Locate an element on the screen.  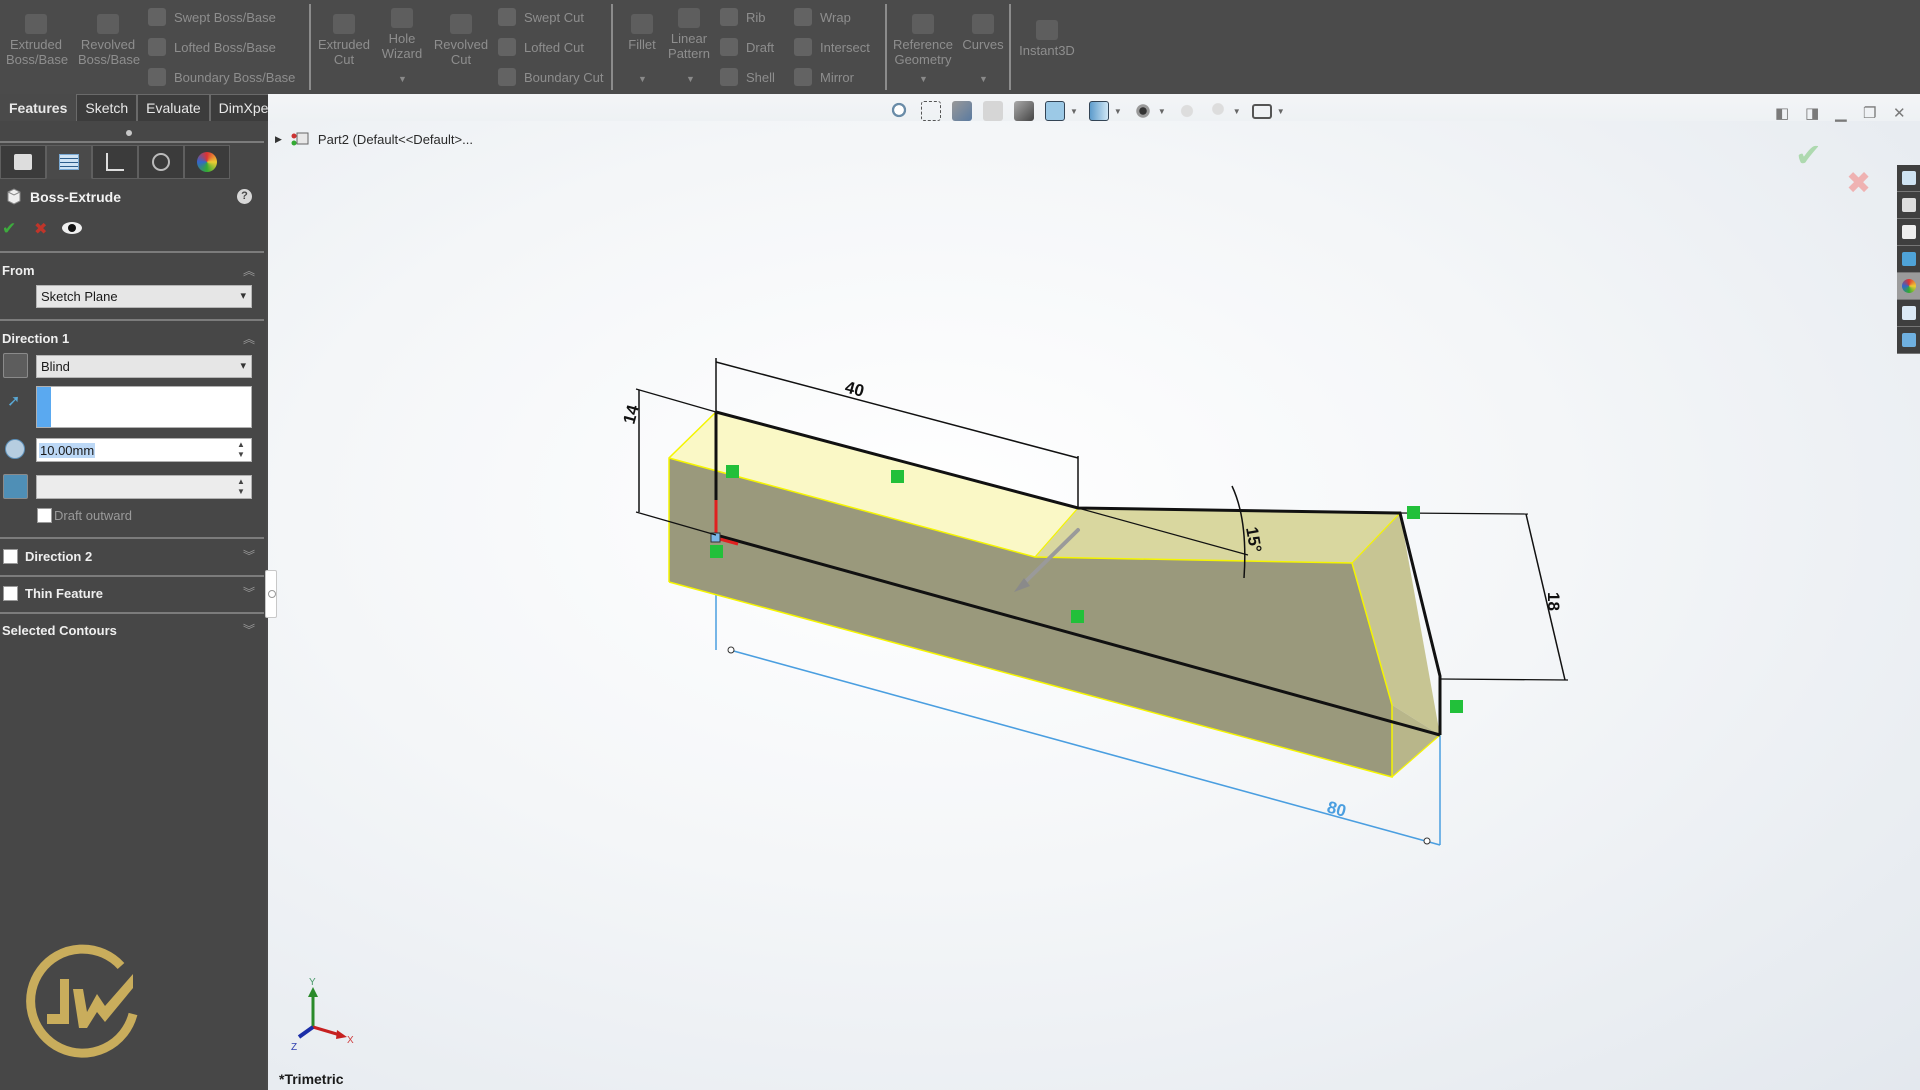
reverse-direction-button is located at coordinates (15, 365).